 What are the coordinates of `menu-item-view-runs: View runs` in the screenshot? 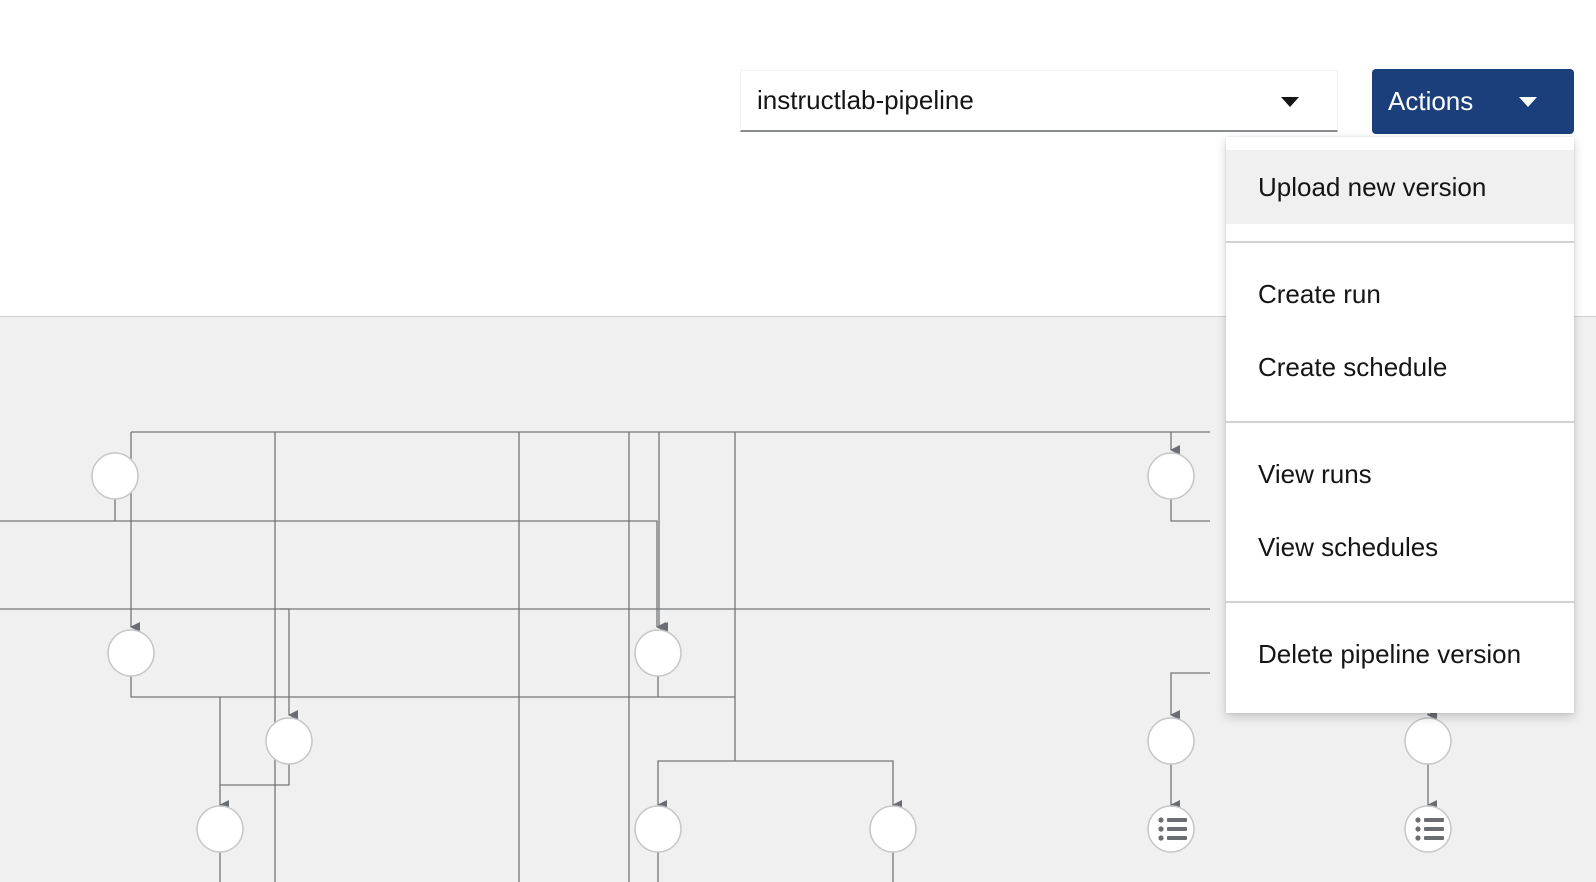 It's located at (1400, 474).